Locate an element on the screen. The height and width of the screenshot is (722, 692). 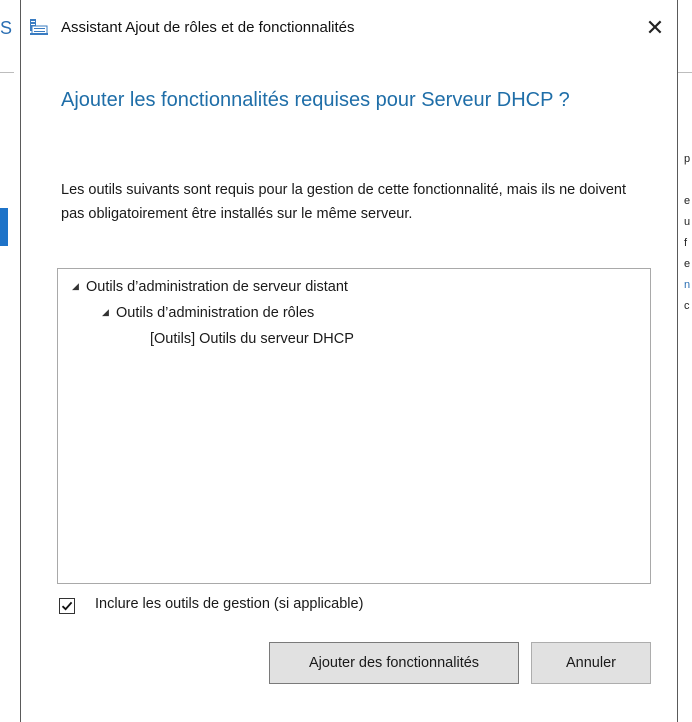
close-button: ✕ is located at coordinates (655, 28).